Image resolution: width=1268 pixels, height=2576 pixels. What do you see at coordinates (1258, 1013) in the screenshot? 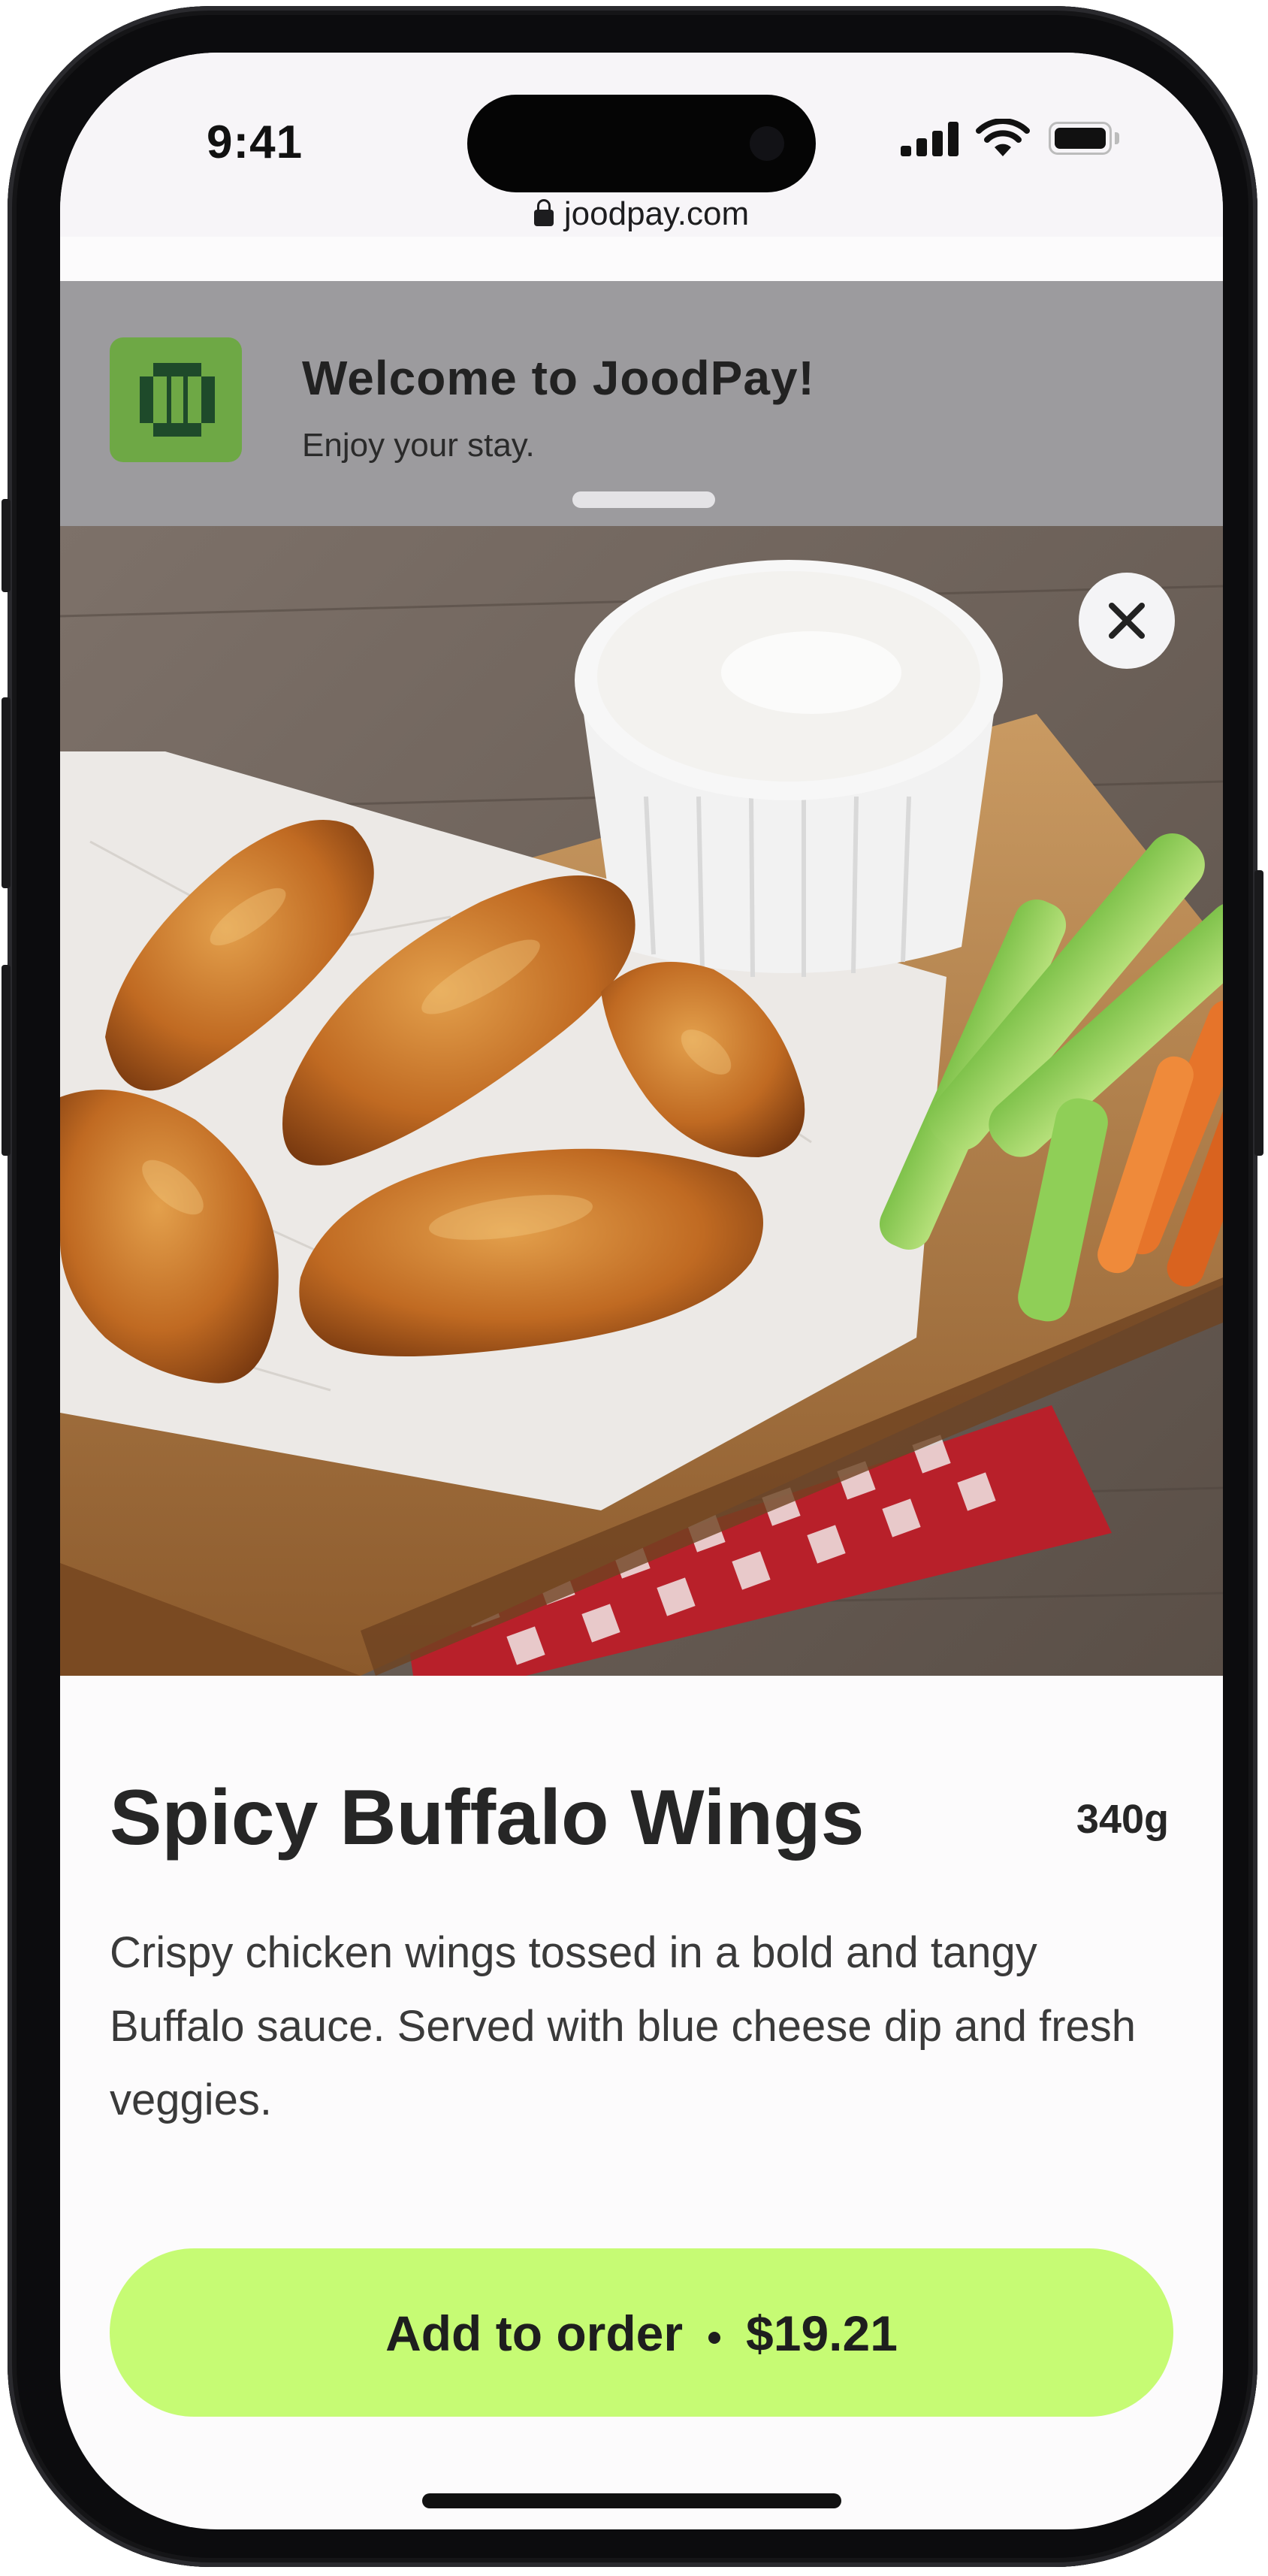
I see `power-button` at bounding box center [1258, 1013].